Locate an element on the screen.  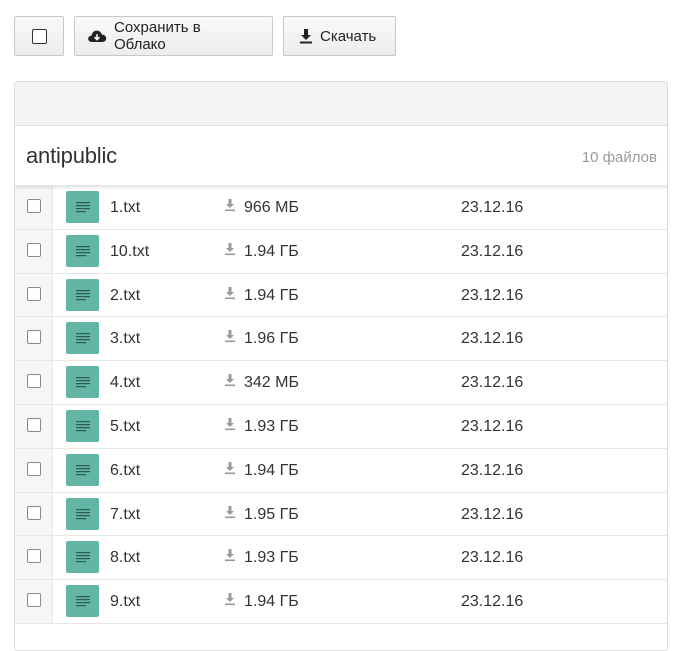
toolbar: Сохранить в Облако Скачать is located at coordinates (205, 36).